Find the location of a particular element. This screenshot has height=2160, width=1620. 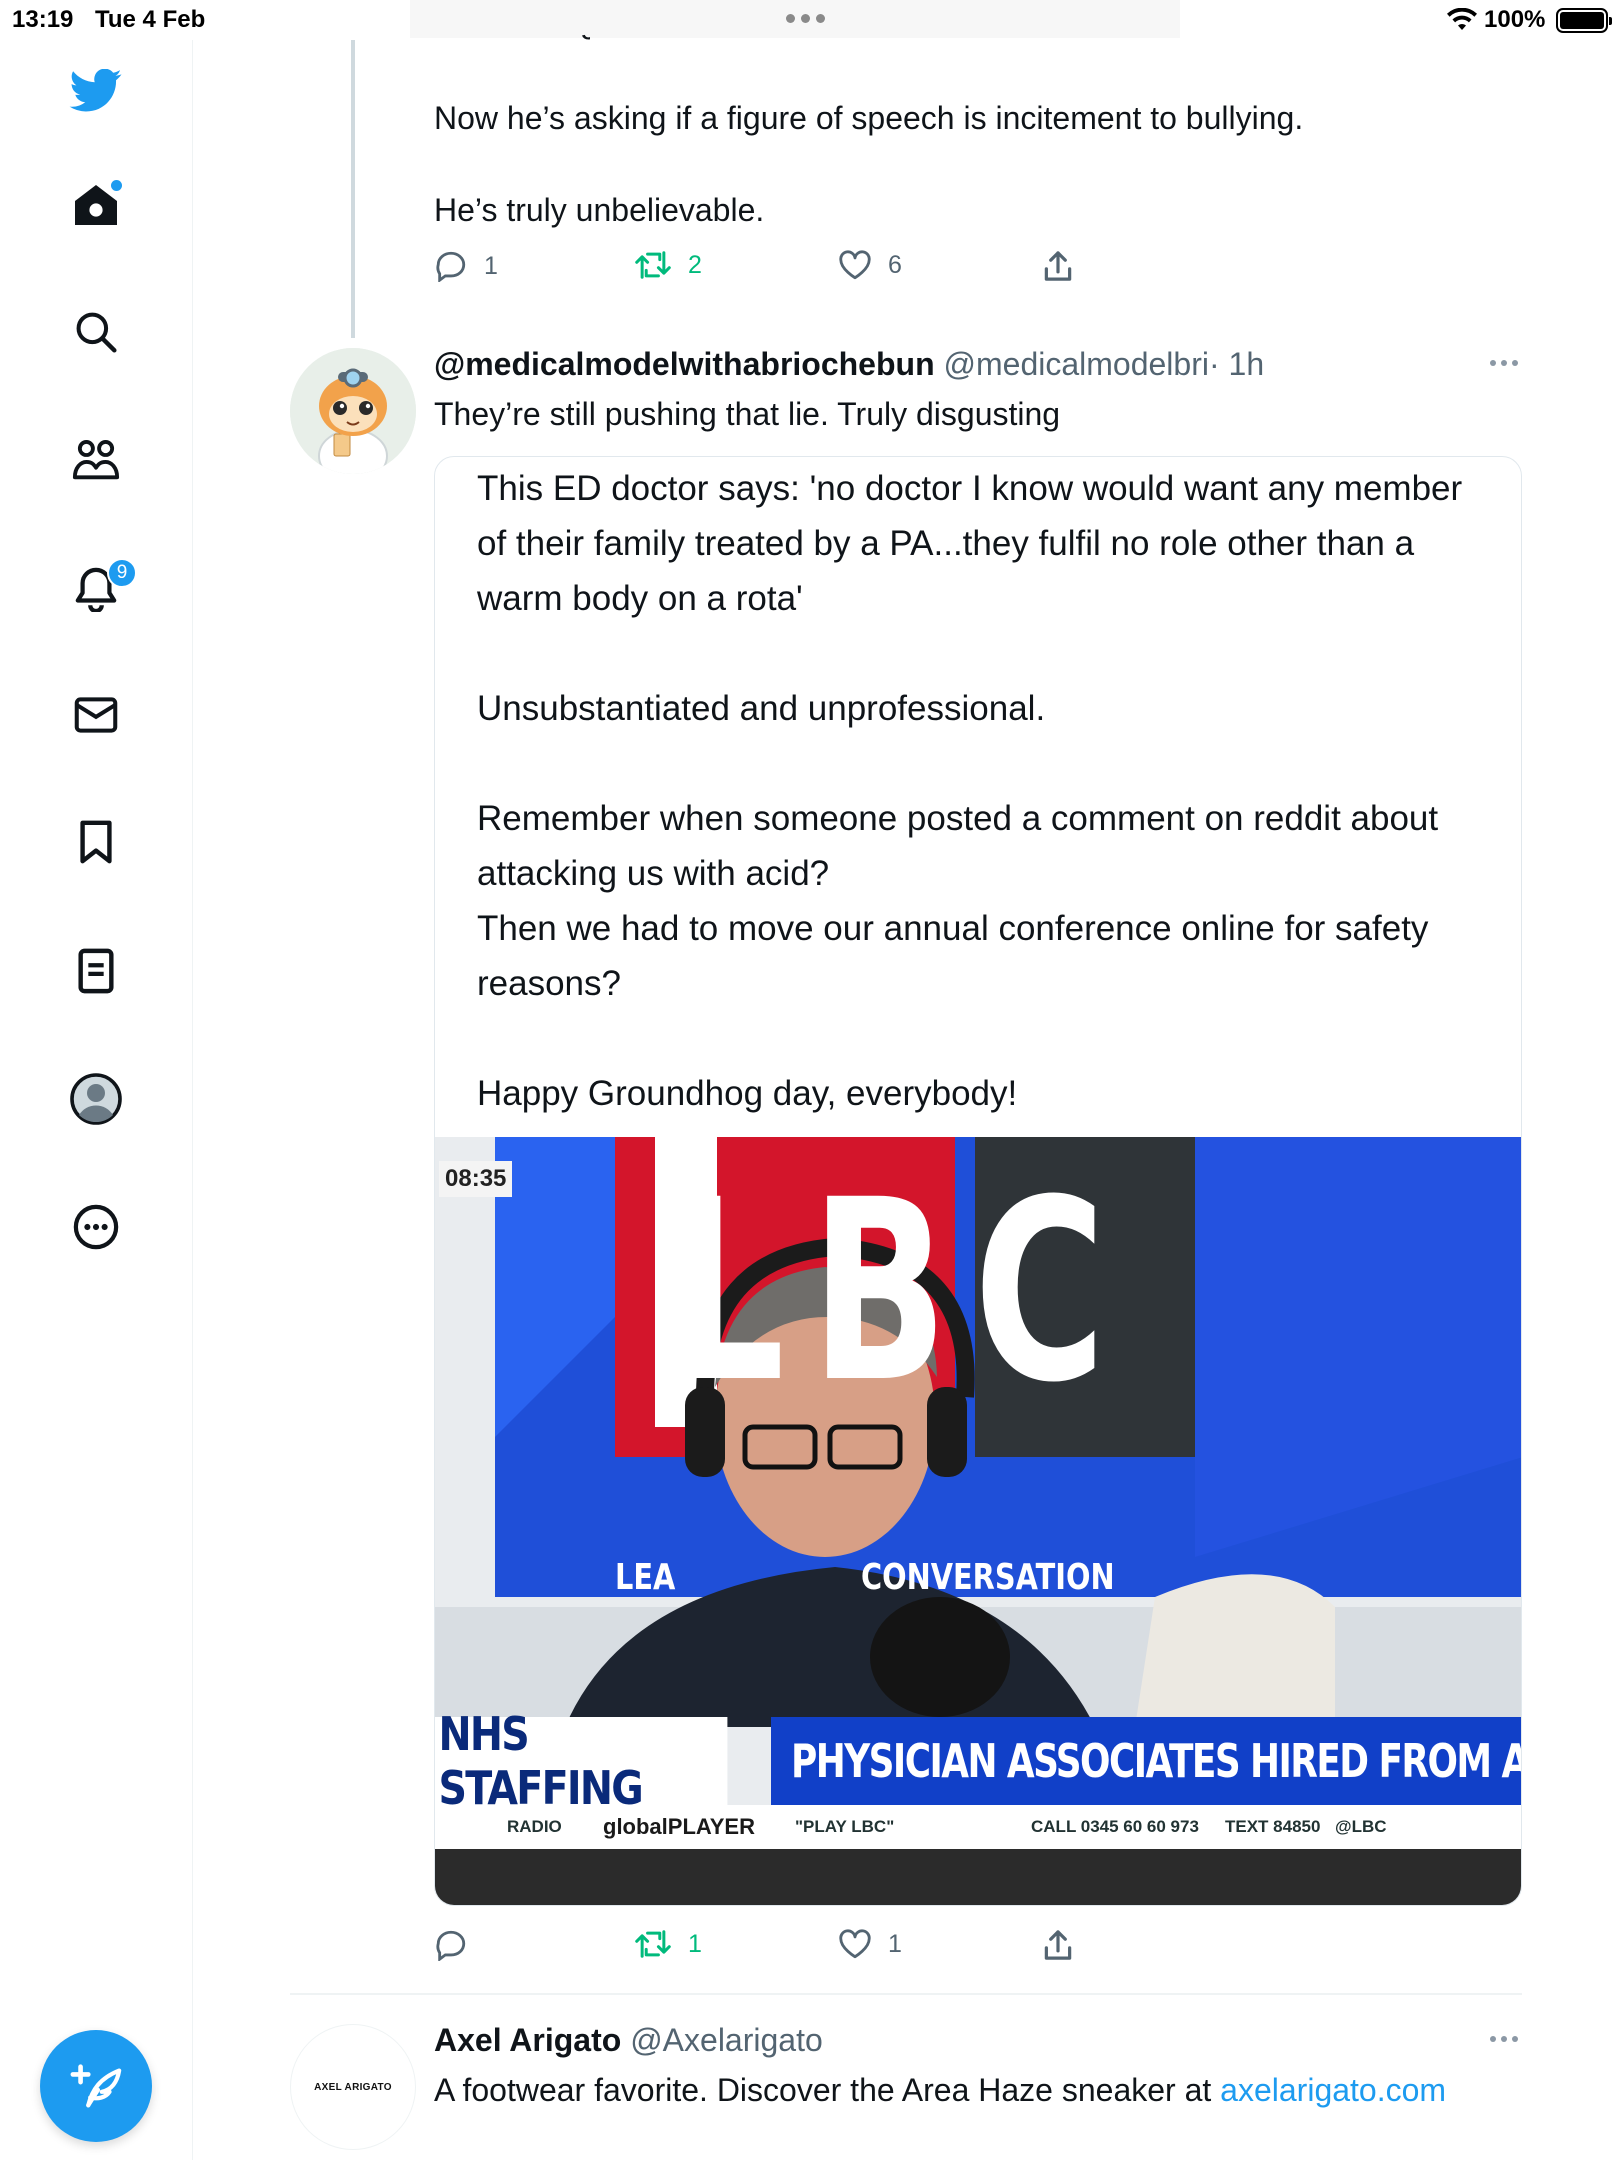

nav-profile is located at coordinates (96, 1099).